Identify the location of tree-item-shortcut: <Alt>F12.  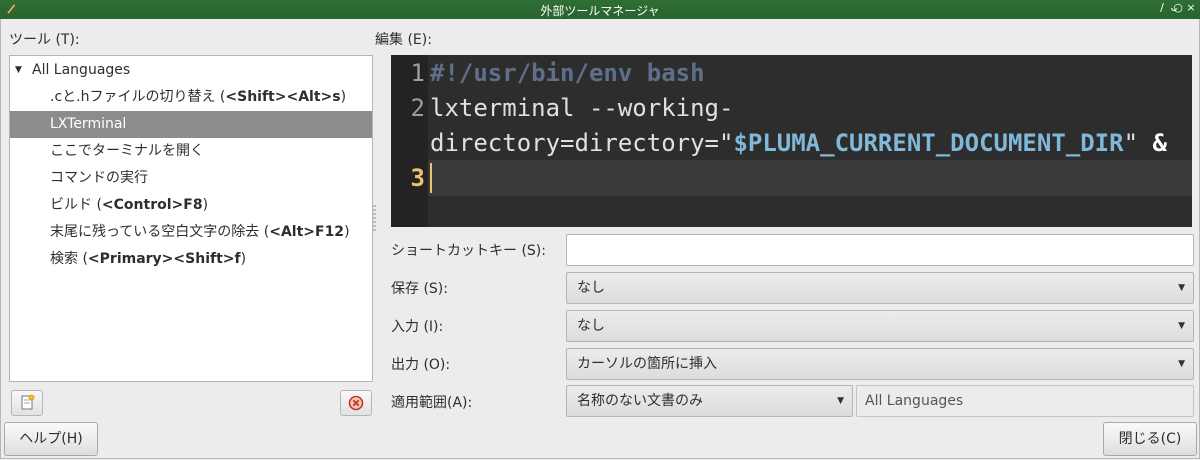
(307, 232).